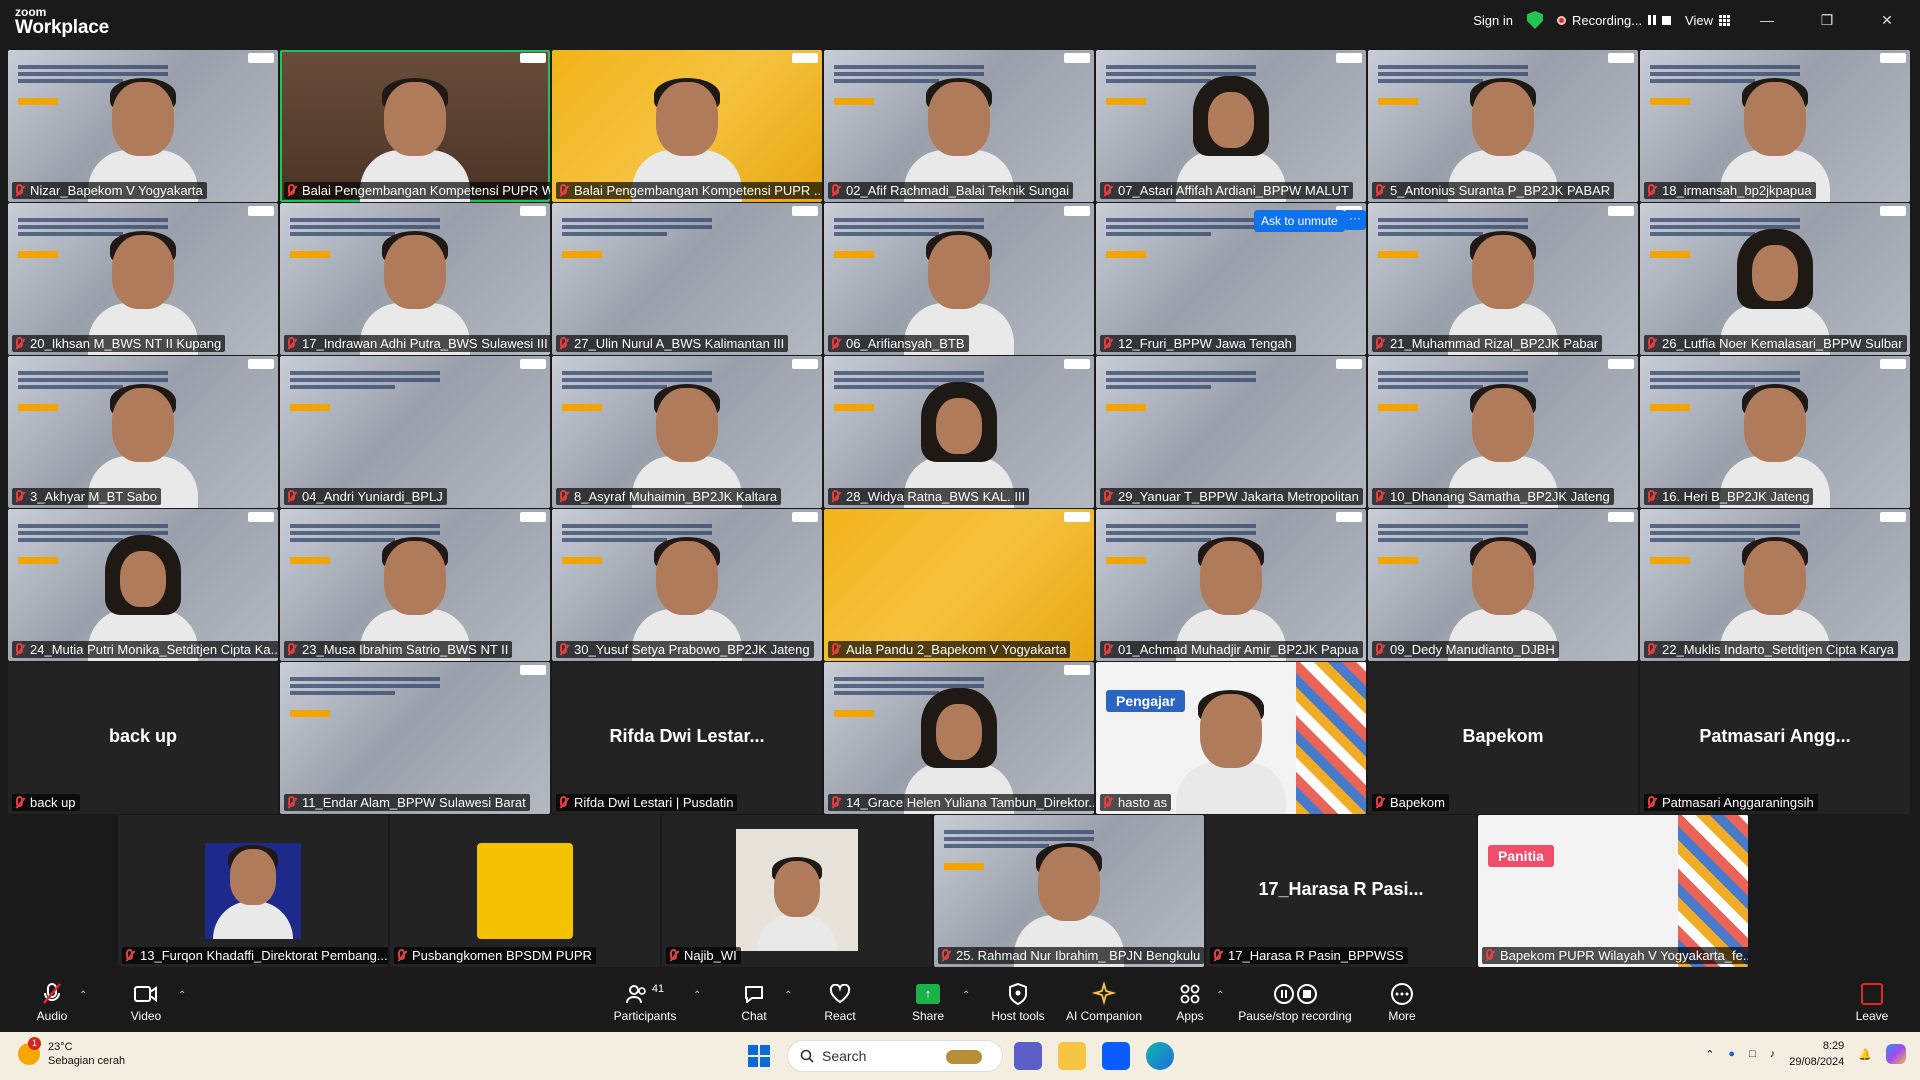 The image size is (1920, 1080). What do you see at coordinates (1652, 20) in the screenshot?
I see `pause-recording-icon` at bounding box center [1652, 20].